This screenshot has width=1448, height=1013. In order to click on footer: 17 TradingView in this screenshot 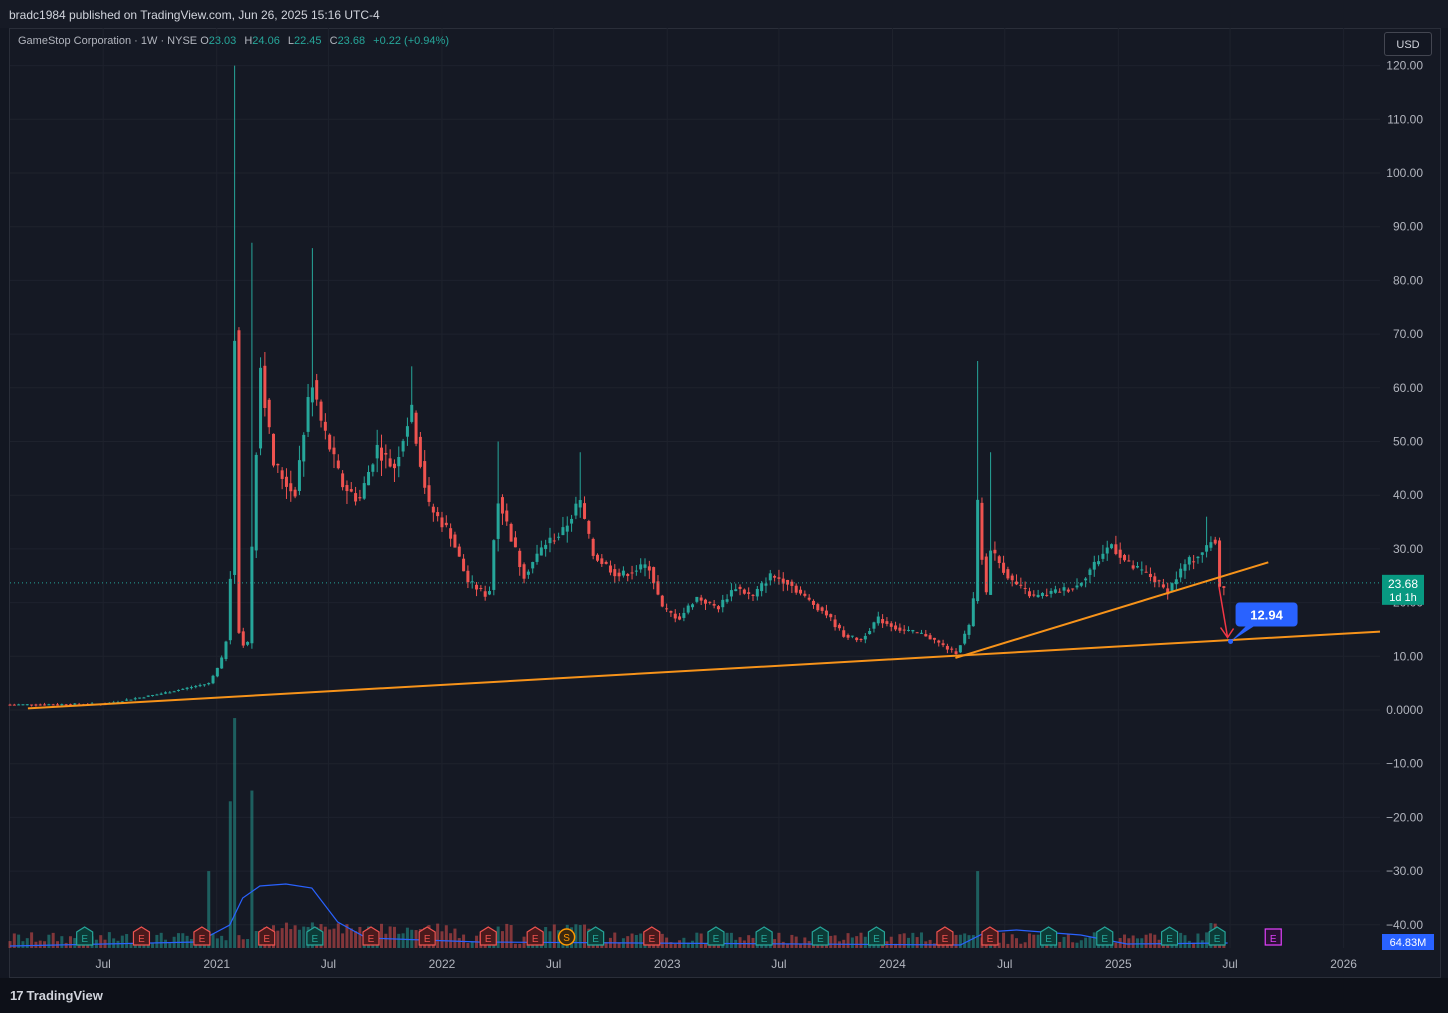, I will do `click(724, 995)`.